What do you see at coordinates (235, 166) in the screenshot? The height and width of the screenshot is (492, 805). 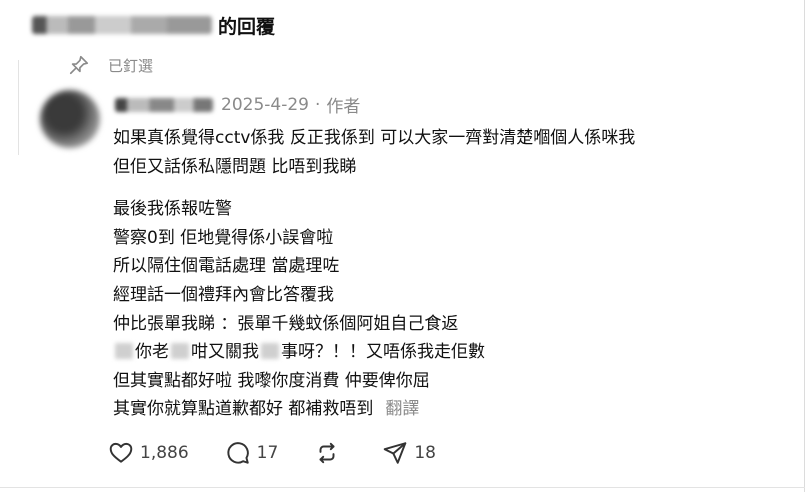 I see `text-line: 但佢又話係私隱問題 比唔到我睇` at bounding box center [235, 166].